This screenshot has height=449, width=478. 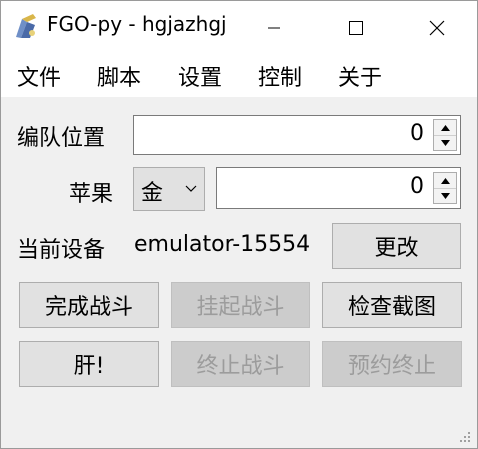 What do you see at coordinates (169, 189) in the screenshot?
I see `apple-kind-select: 金` at bounding box center [169, 189].